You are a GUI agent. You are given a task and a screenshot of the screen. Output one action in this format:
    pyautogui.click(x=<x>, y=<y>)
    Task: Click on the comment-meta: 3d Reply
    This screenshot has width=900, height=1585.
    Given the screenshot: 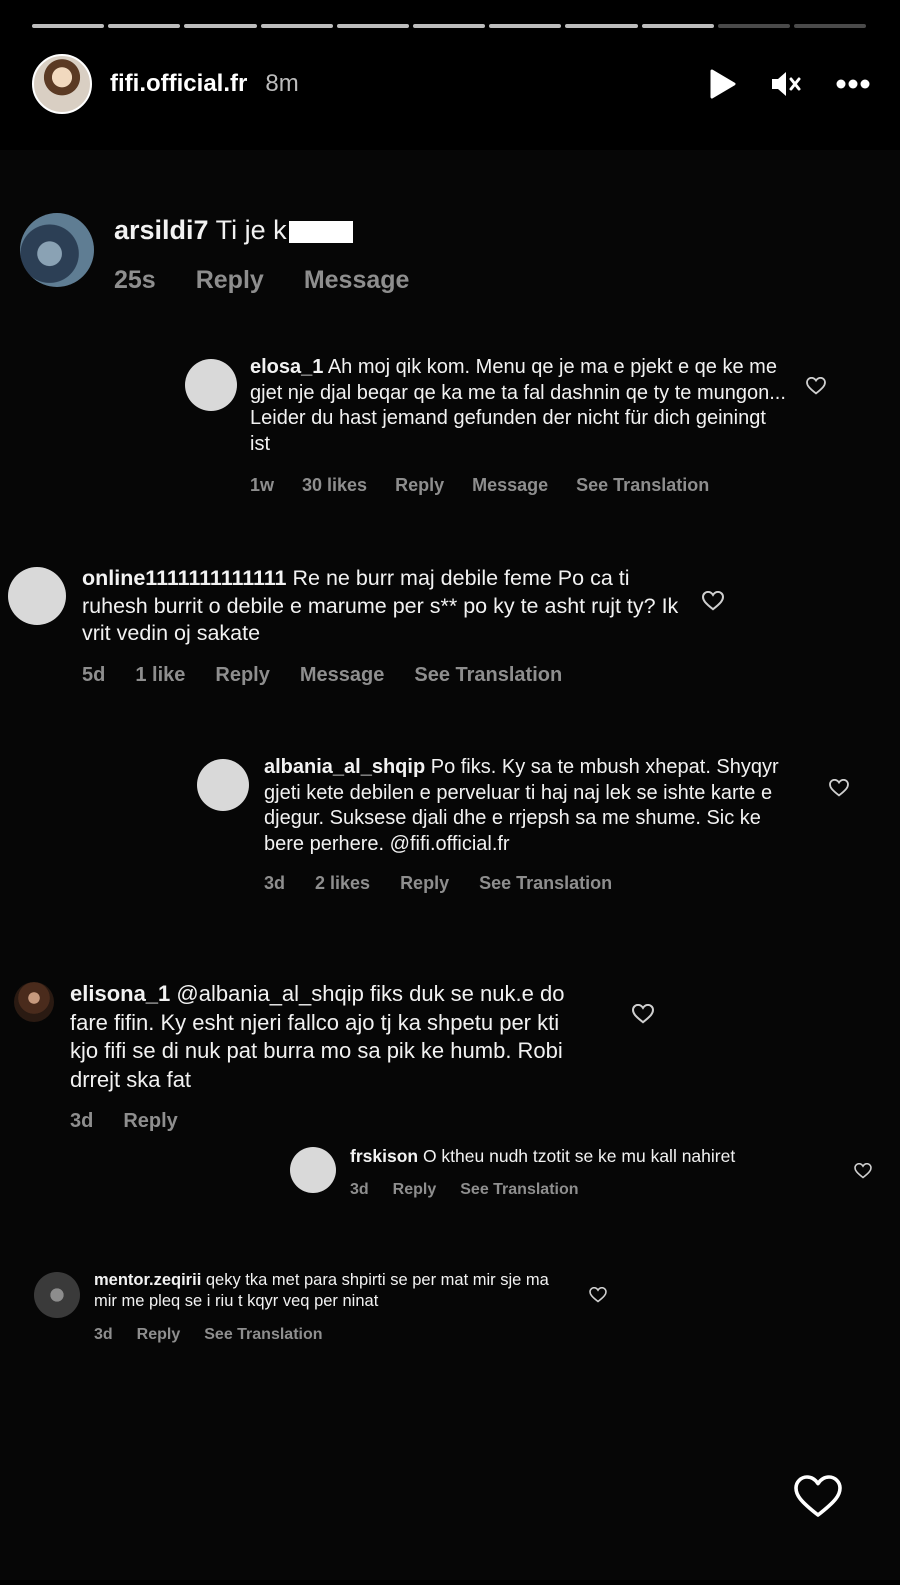 What is the action you would take?
    pyautogui.click(x=330, y=1121)
    